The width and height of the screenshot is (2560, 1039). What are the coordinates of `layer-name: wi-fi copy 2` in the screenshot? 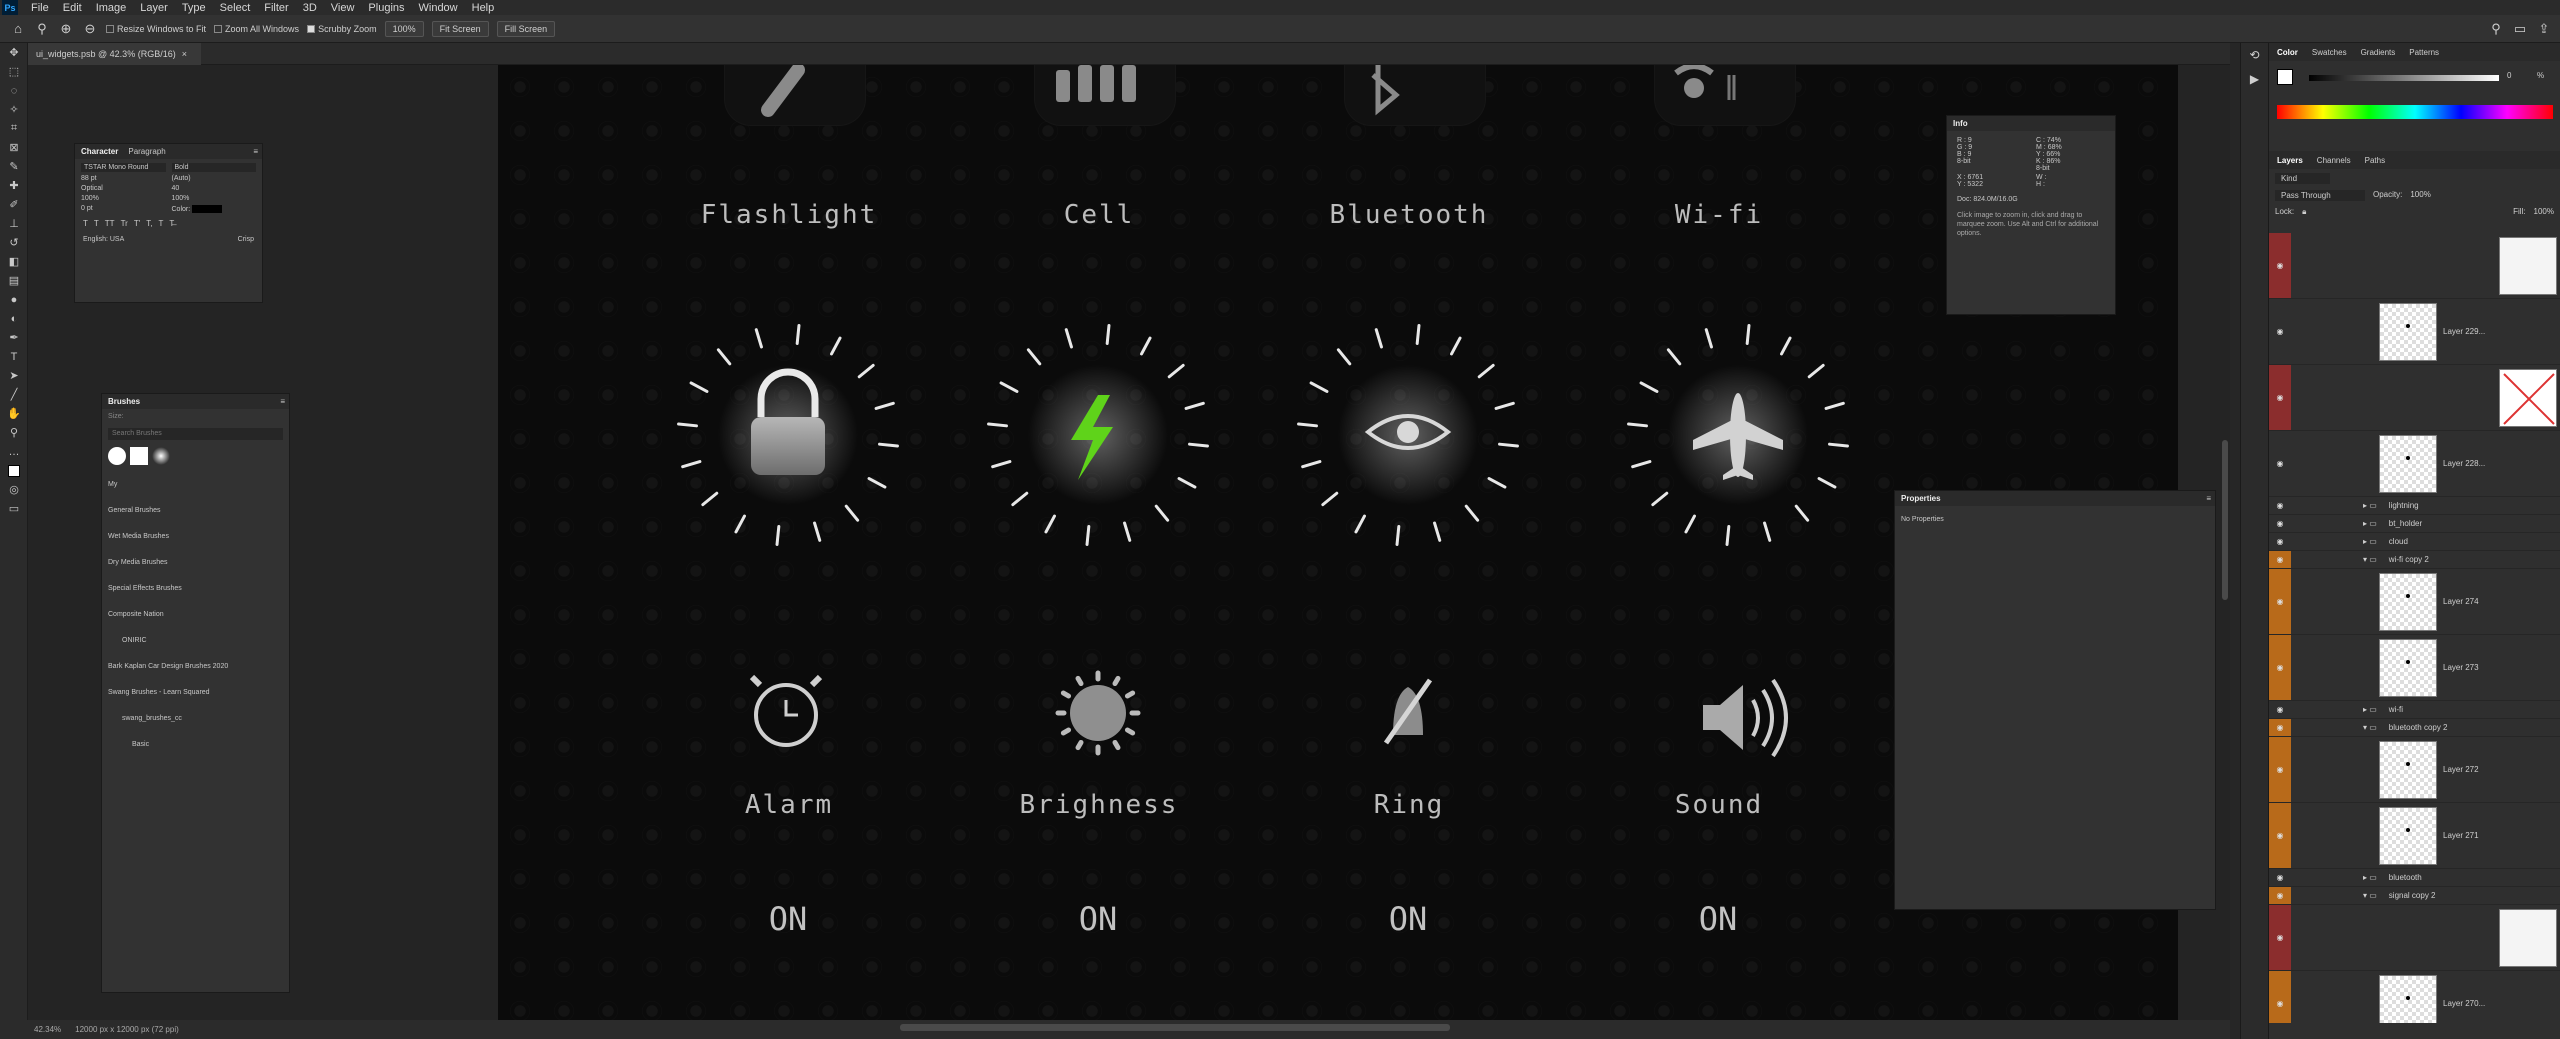 It's located at (2409, 559).